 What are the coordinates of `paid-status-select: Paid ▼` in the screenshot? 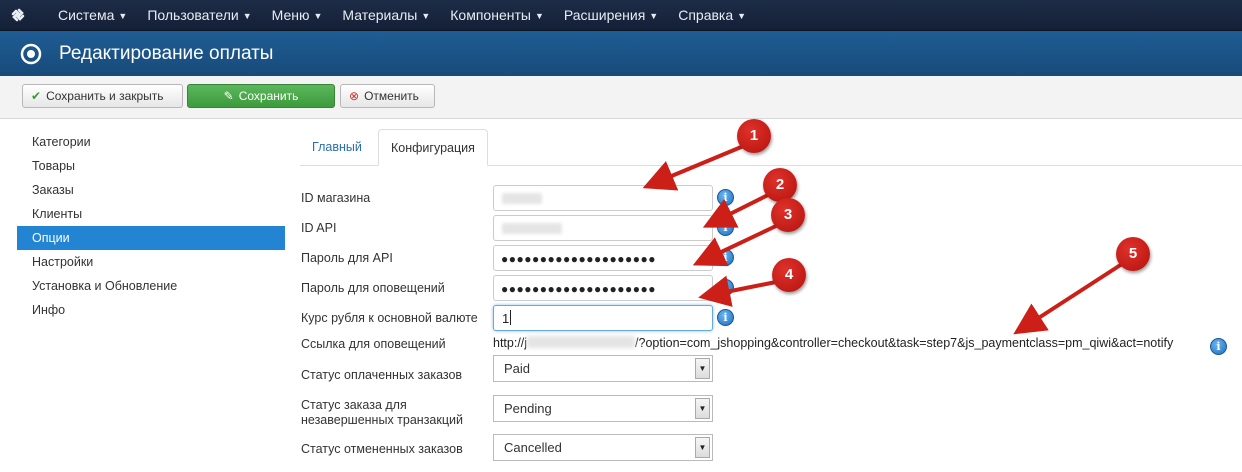 It's located at (603, 368).